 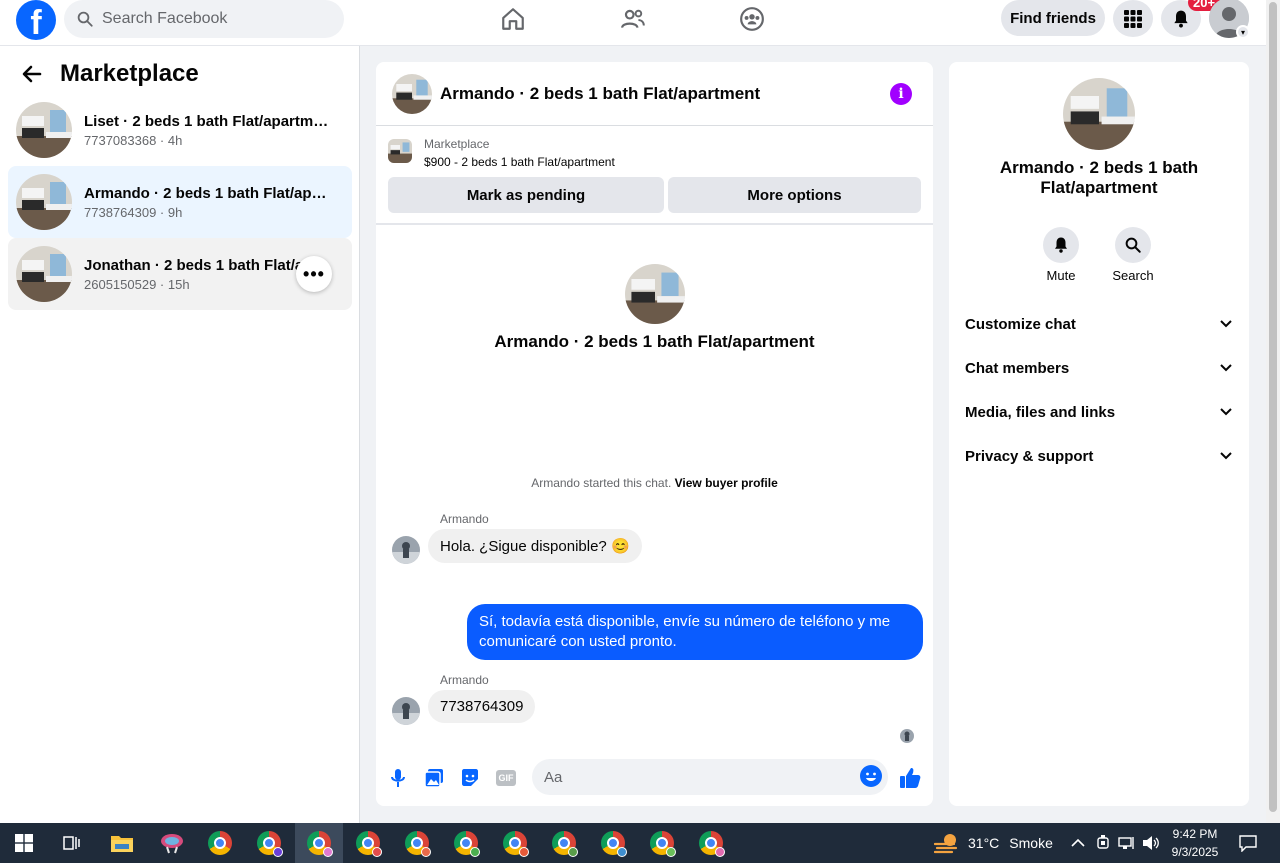 What do you see at coordinates (871, 776) in the screenshot?
I see `emoji-picker-icon` at bounding box center [871, 776].